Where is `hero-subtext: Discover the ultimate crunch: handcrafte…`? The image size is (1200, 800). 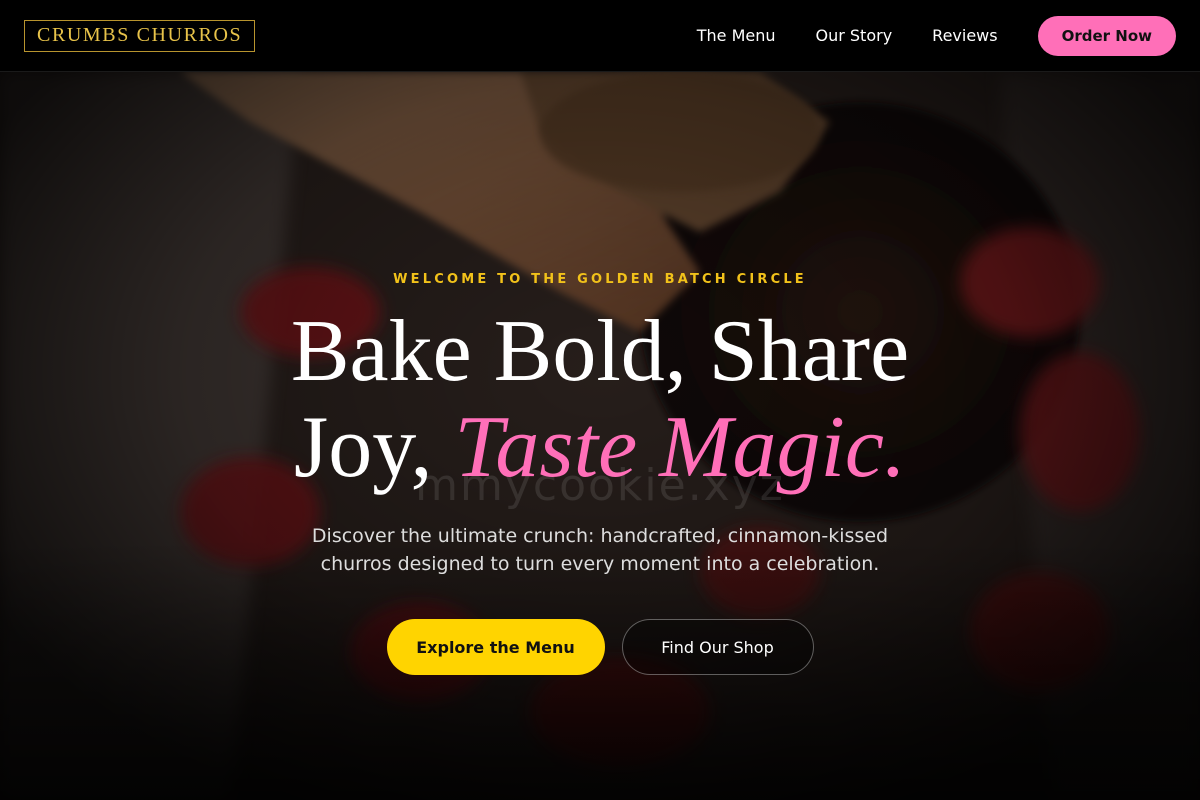
hero-subtext: Discover the ultimate crunch: handcrafte… is located at coordinates (600, 550).